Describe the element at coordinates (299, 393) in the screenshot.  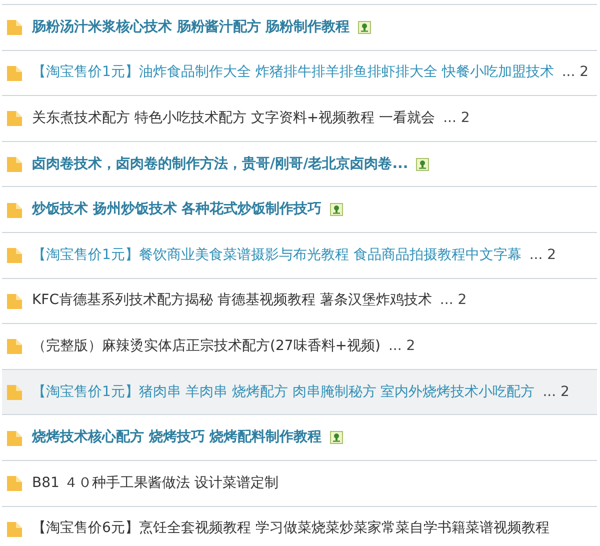
I see `thread-row: 【淘宝售价1元】猪肉串 羊肉串 烧烤配方 肉串腌制秘方 室内外烧烤技术小吃配方 ... 2` at that location.